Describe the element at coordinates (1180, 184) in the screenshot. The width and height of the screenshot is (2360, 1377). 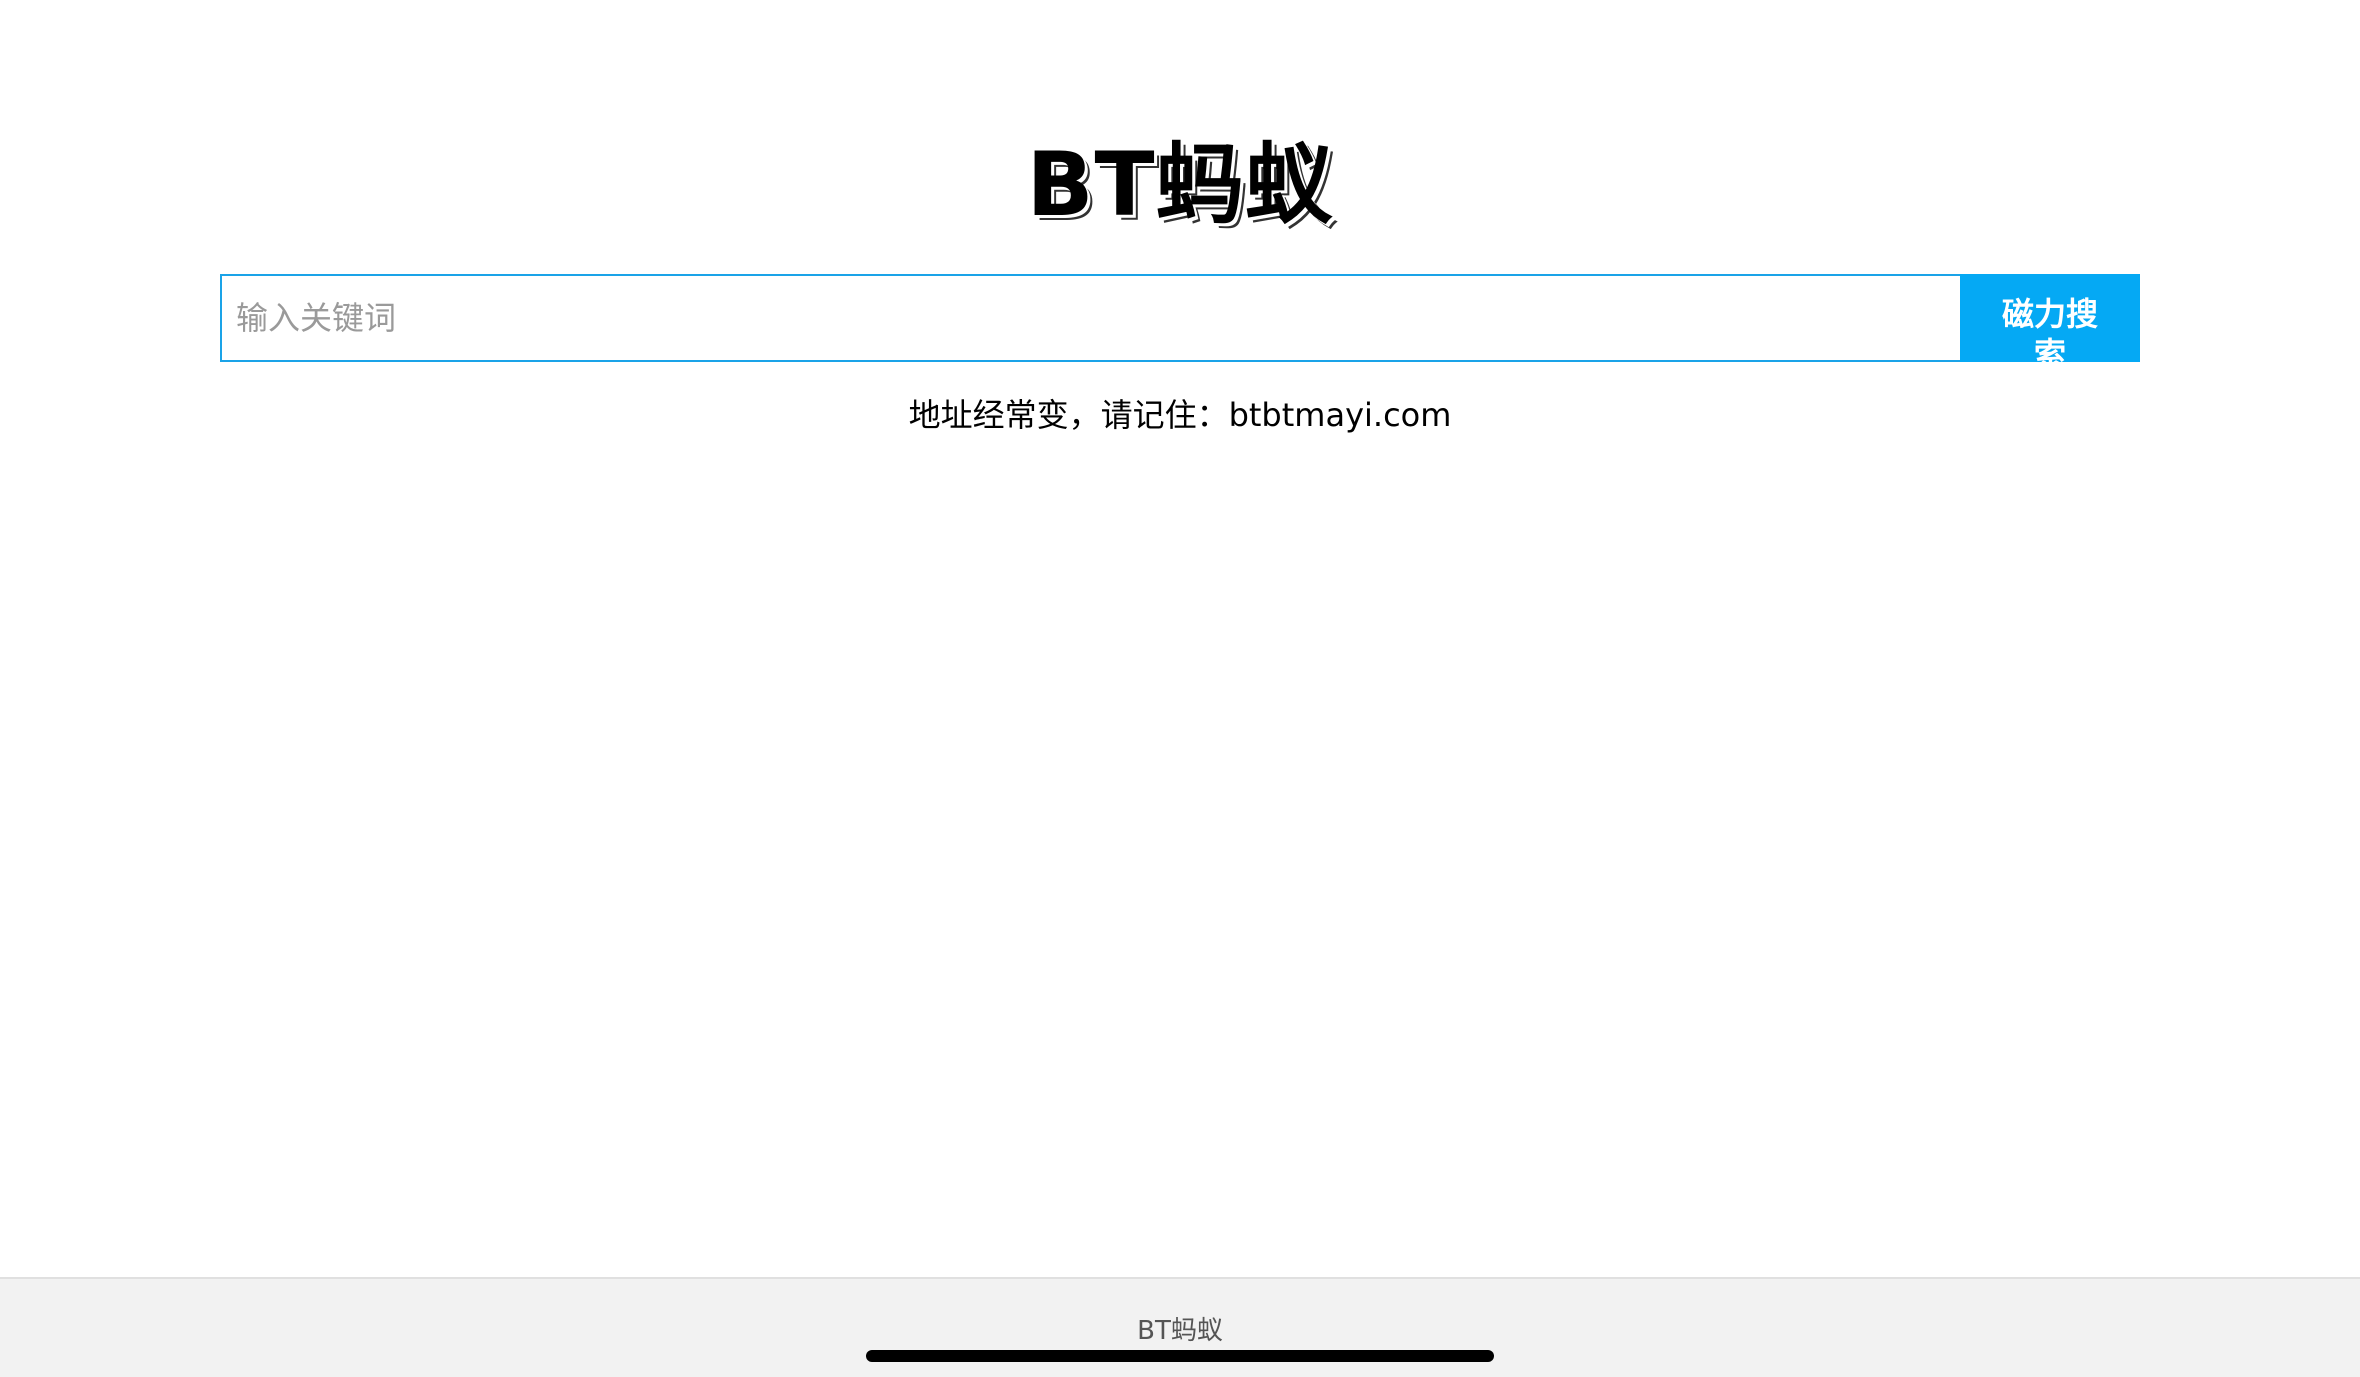
I see `site-title: BT蚂蚁` at that location.